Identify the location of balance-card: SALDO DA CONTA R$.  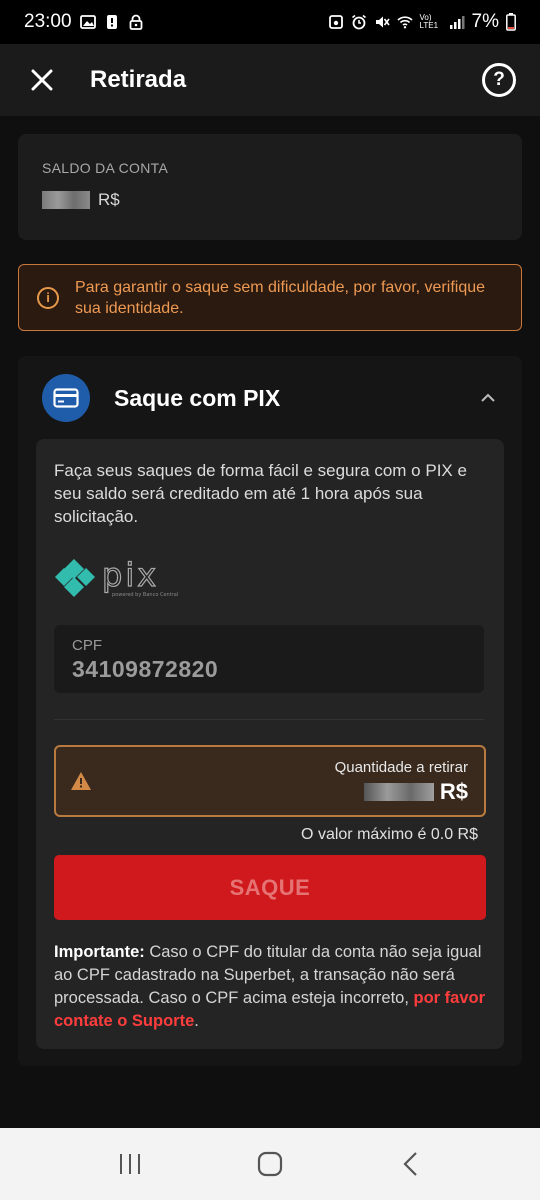
(270, 187).